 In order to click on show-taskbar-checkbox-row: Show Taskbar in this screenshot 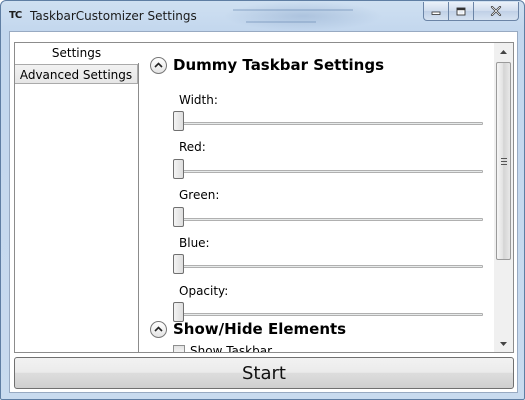, I will do `click(222, 348)`.